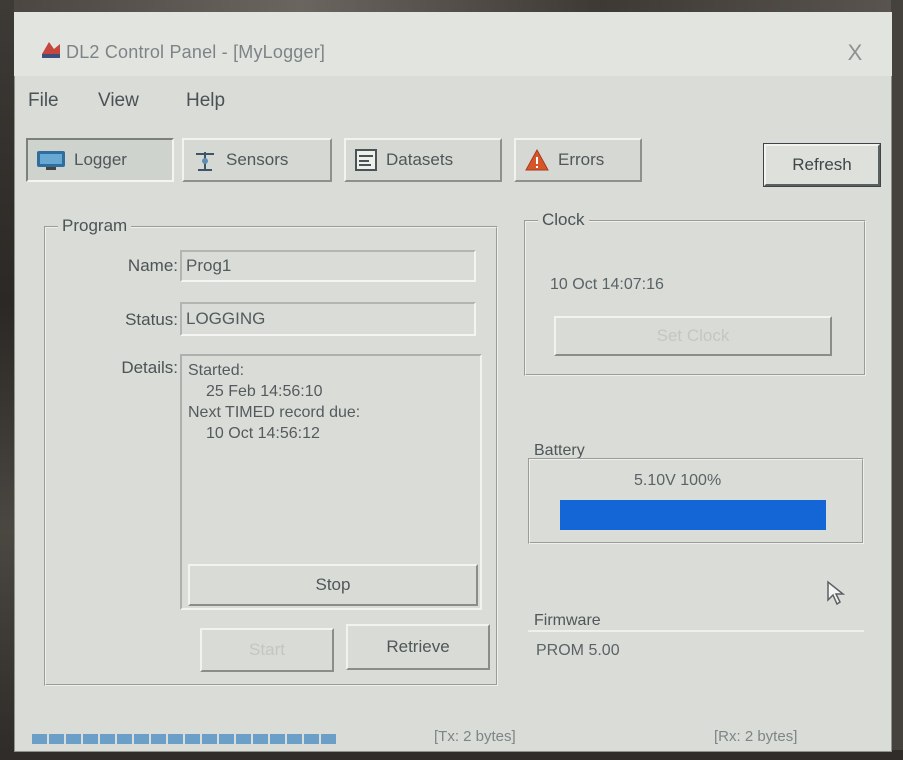  What do you see at coordinates (678, 480) in the screenshot?
I see `battery-value: 5.10V 100%` at bounding box center [678, 480].